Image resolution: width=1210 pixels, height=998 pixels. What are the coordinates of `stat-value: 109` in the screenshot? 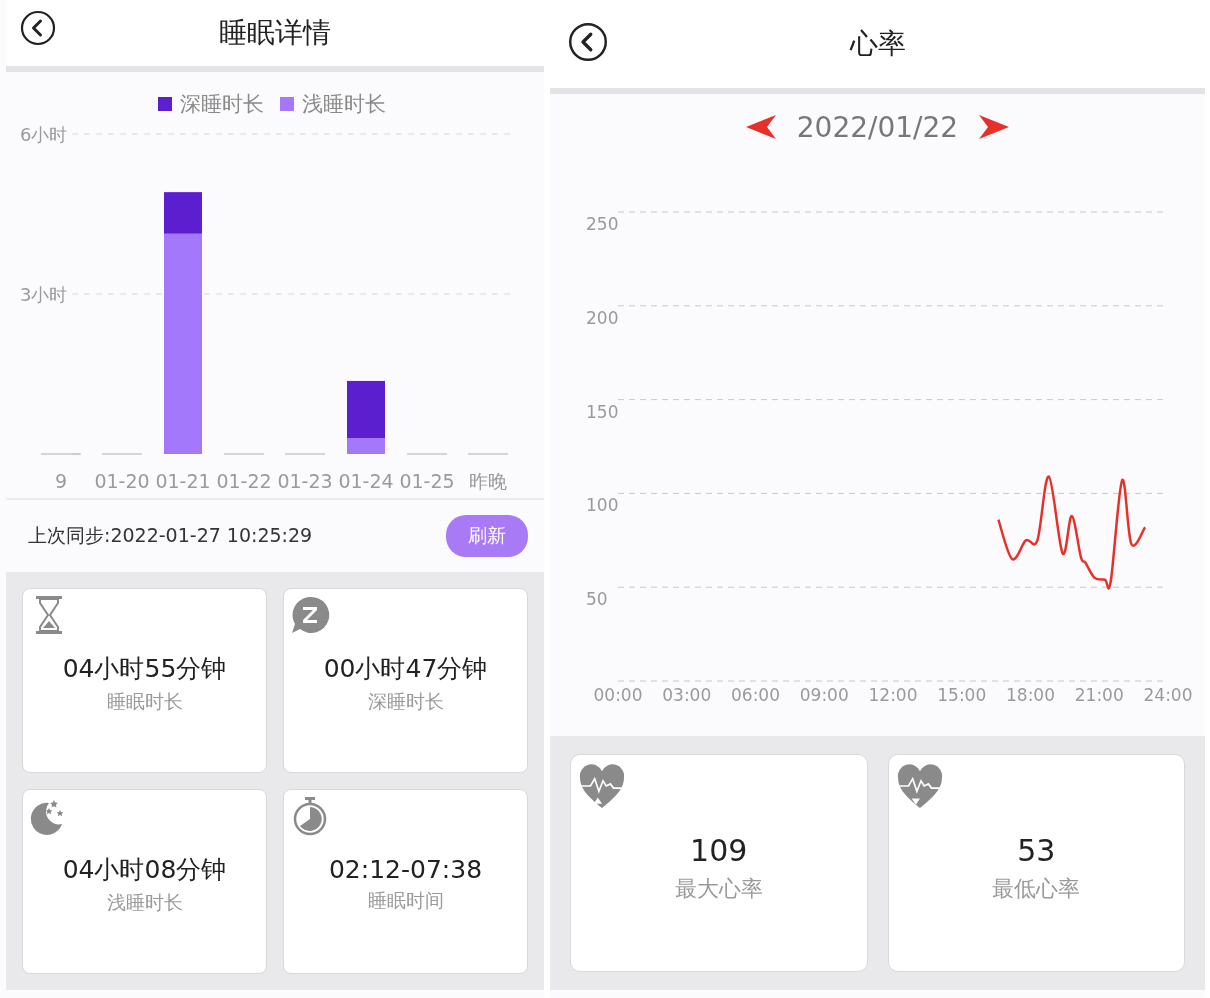 It's located at (719, 850).